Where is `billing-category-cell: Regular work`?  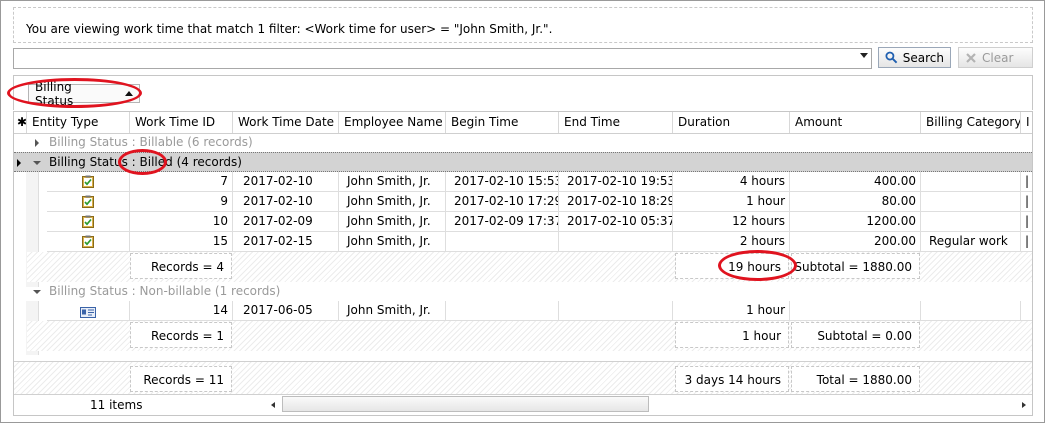
billing-category-cell: Regular work is located at coordinates (971, 242).